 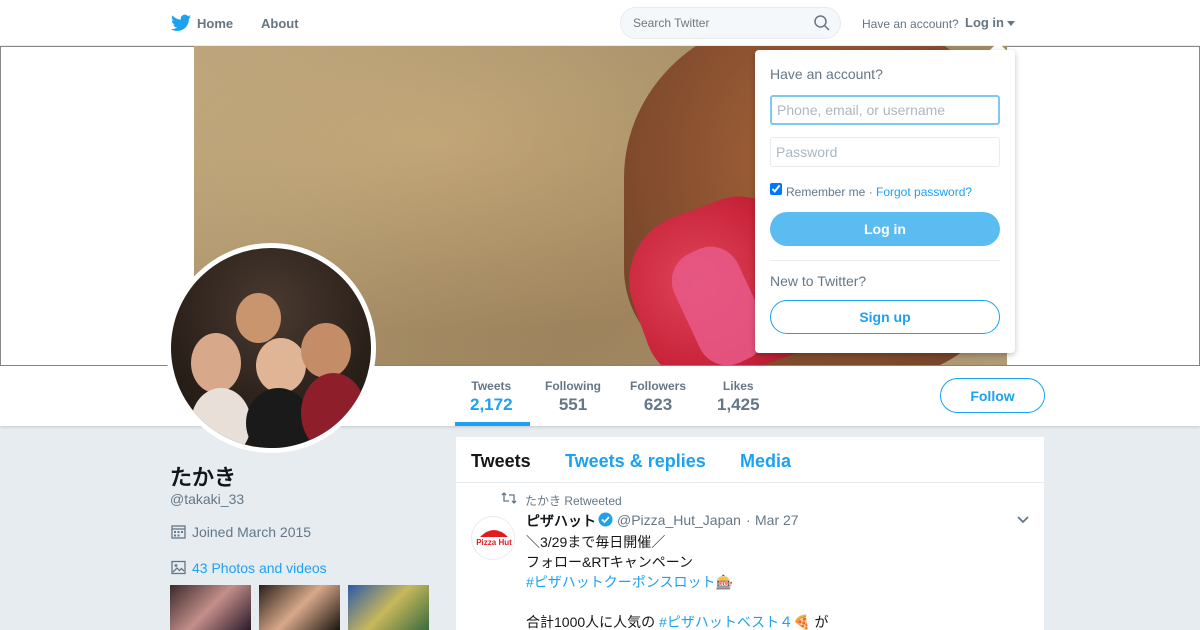 I want to click on login-dropdown-toggle: Log in, so click(x=990, y=22).